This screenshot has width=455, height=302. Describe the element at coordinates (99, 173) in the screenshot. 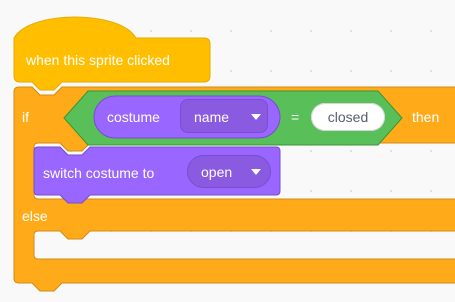

I see `switch-costume-label: switch costume to` at that location.